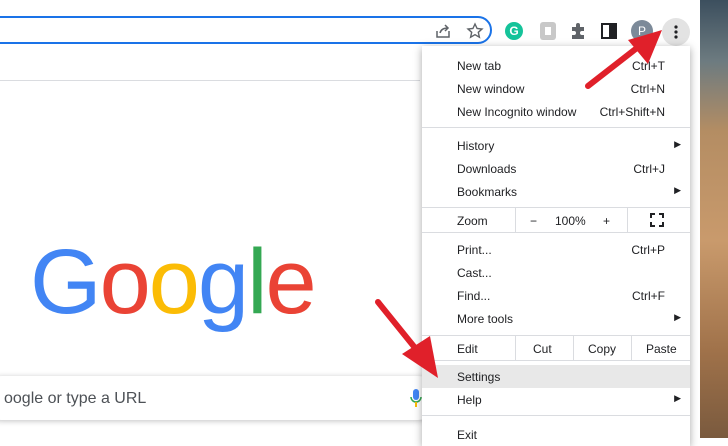  Describe the element at coordinates (210, 80) in the screenshot. I see `toolbar-divider` at that location.